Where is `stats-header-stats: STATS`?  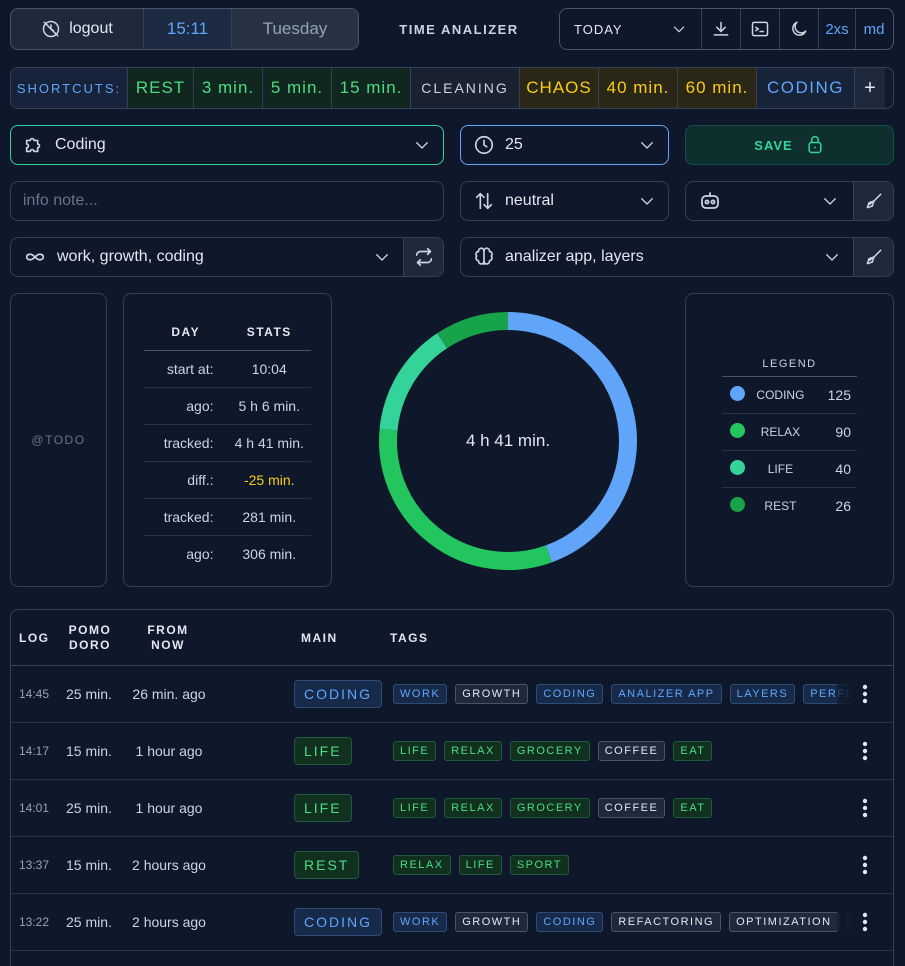 stats-header-stats: STATS is located at coordinates (269, 332).